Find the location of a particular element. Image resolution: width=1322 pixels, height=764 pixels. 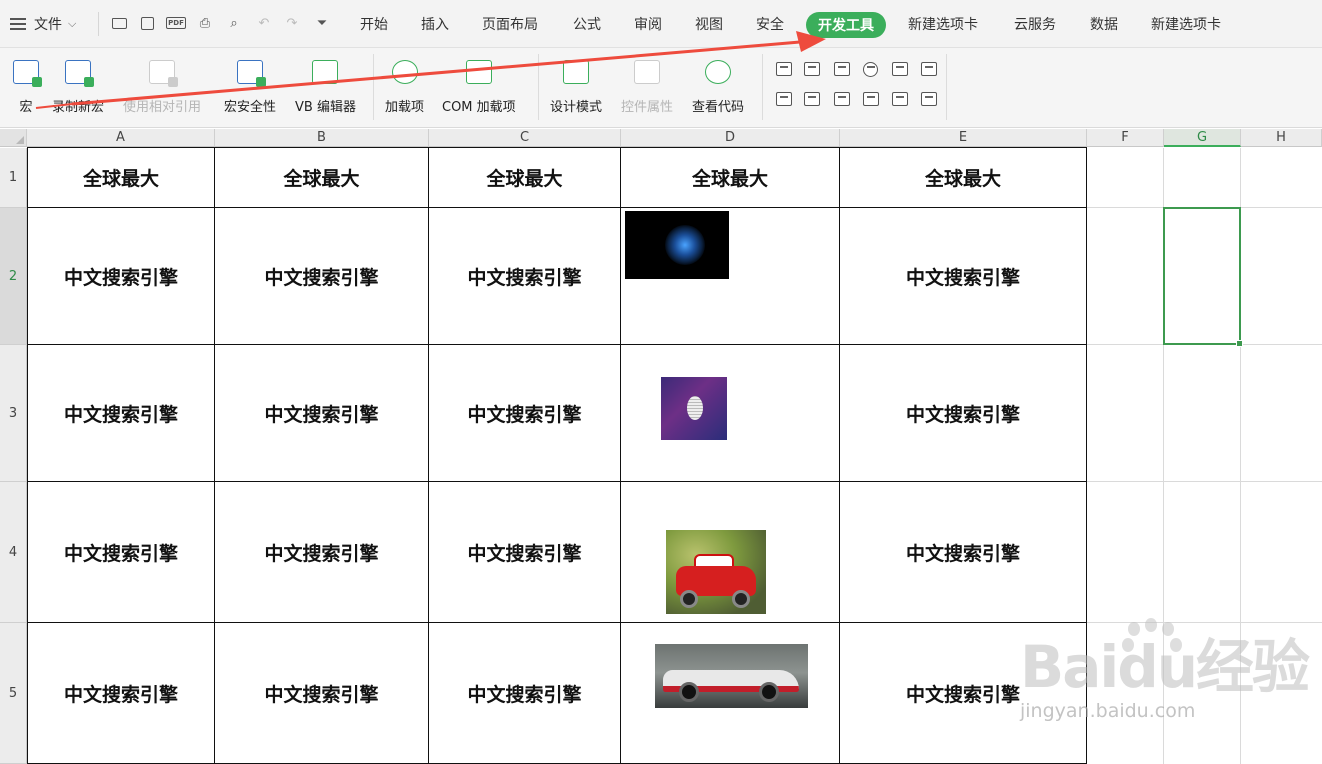

macro-security-label: 宏安全性 is located at coordinates (250, 107).